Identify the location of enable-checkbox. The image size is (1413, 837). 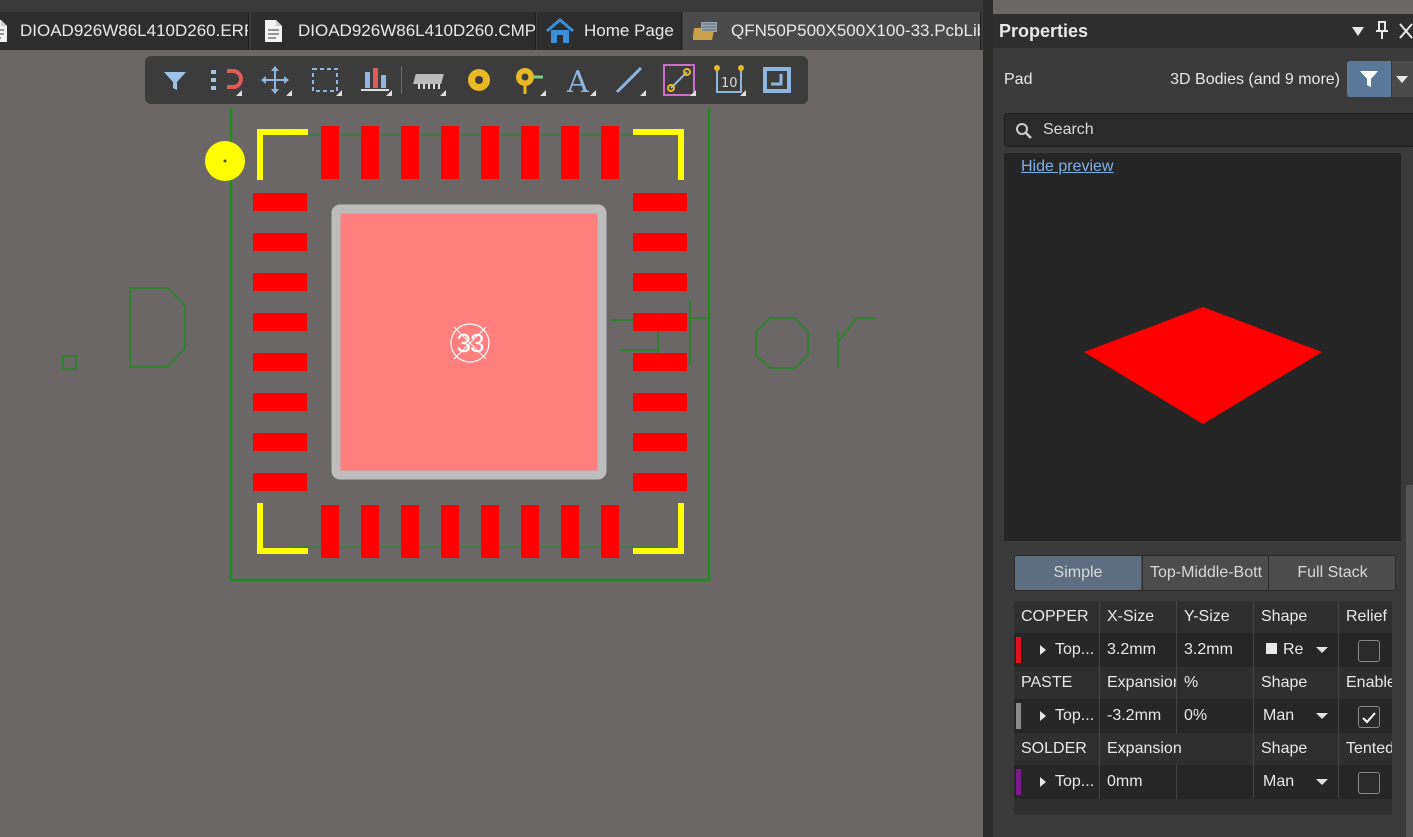
(1369, 717).